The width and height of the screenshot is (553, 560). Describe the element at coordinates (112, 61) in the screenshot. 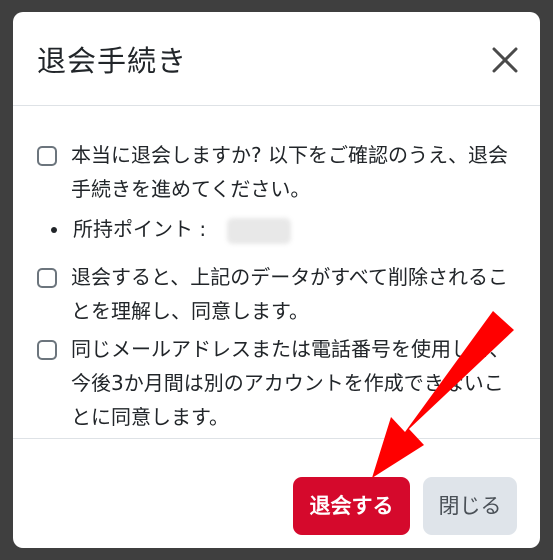

I see `modal-title: 退会手続き` at that location.